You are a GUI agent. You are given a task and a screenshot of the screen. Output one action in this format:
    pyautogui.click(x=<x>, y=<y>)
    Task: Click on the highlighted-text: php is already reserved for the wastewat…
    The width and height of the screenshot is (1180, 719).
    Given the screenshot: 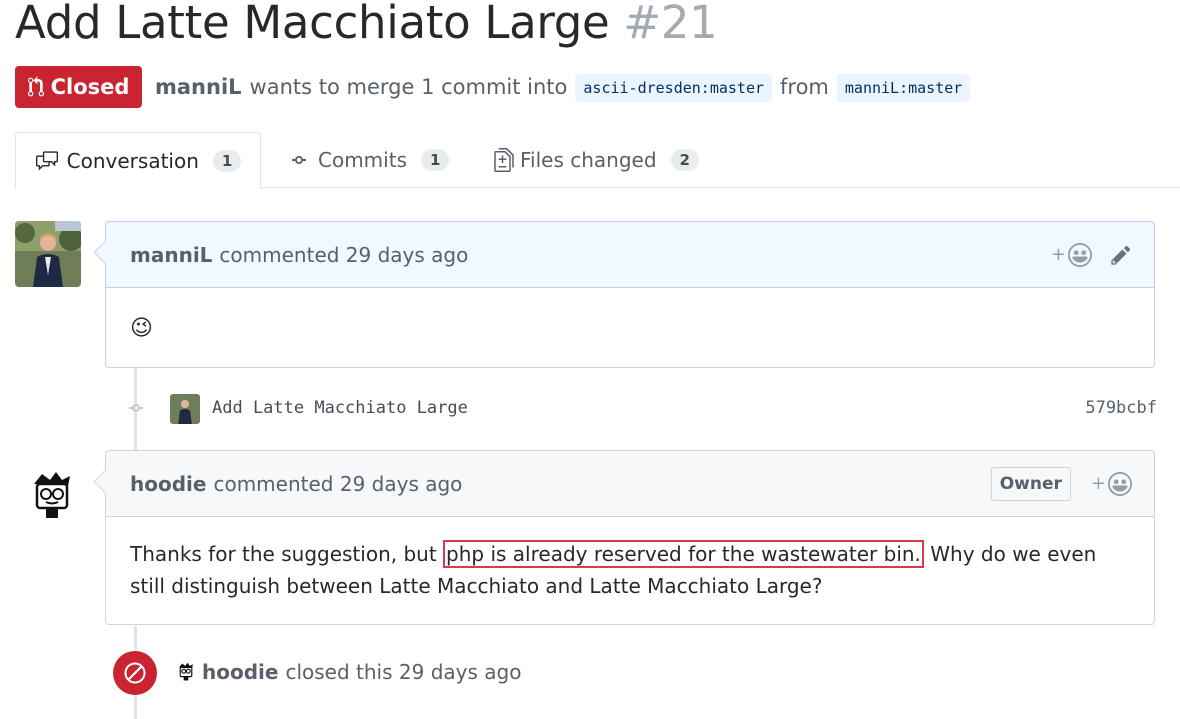 What is the action you would take?
    pyautogui.click(x=683, y=554)
    